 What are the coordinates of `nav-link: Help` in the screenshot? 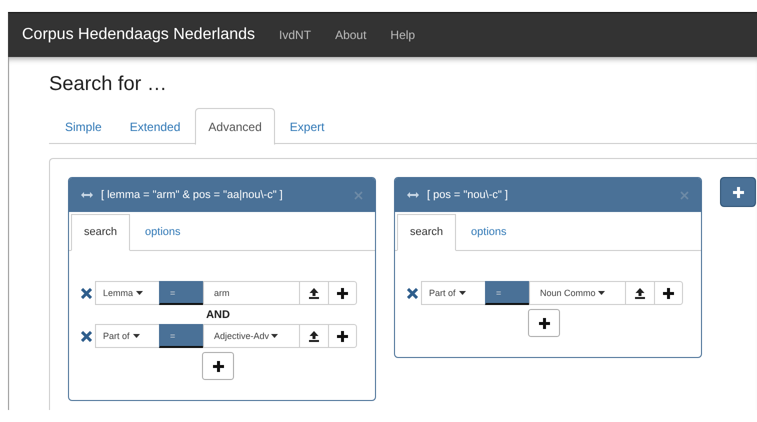 It's located at (403, 35).